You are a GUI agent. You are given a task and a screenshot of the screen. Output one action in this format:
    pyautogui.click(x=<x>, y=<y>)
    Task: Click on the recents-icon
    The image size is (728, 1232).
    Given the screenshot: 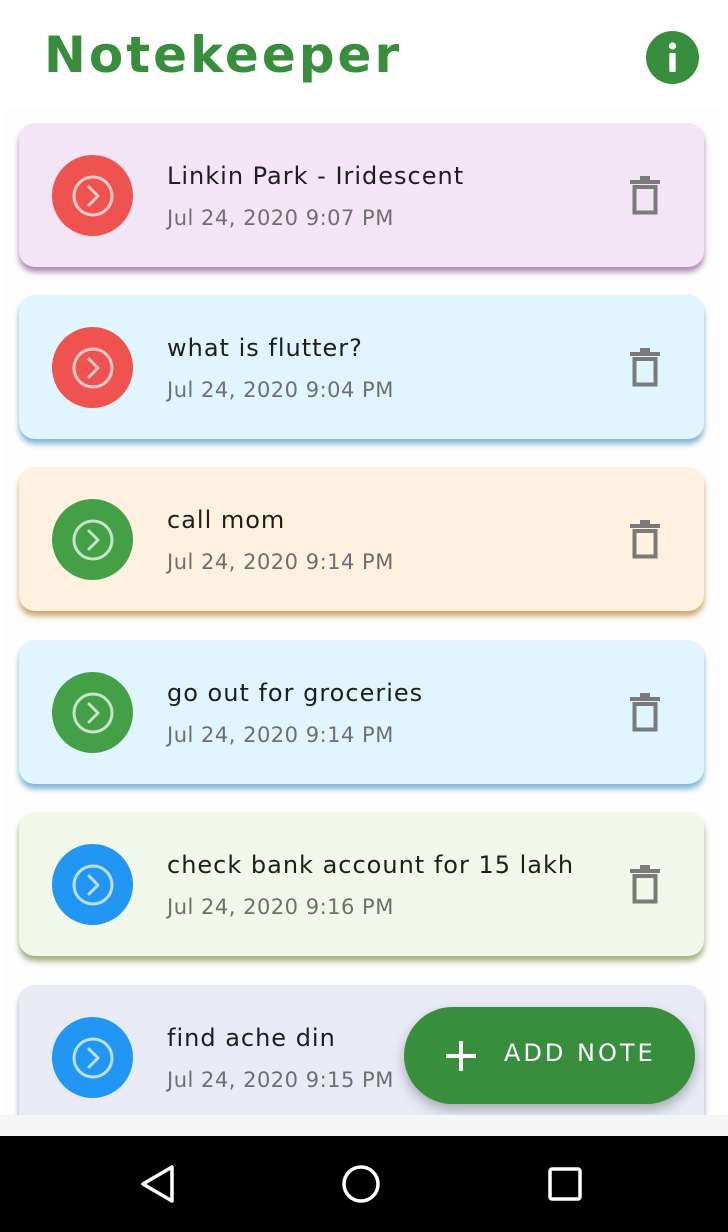 What is the action you would take?
    pyautogui.click(x=565, y=1184)
    